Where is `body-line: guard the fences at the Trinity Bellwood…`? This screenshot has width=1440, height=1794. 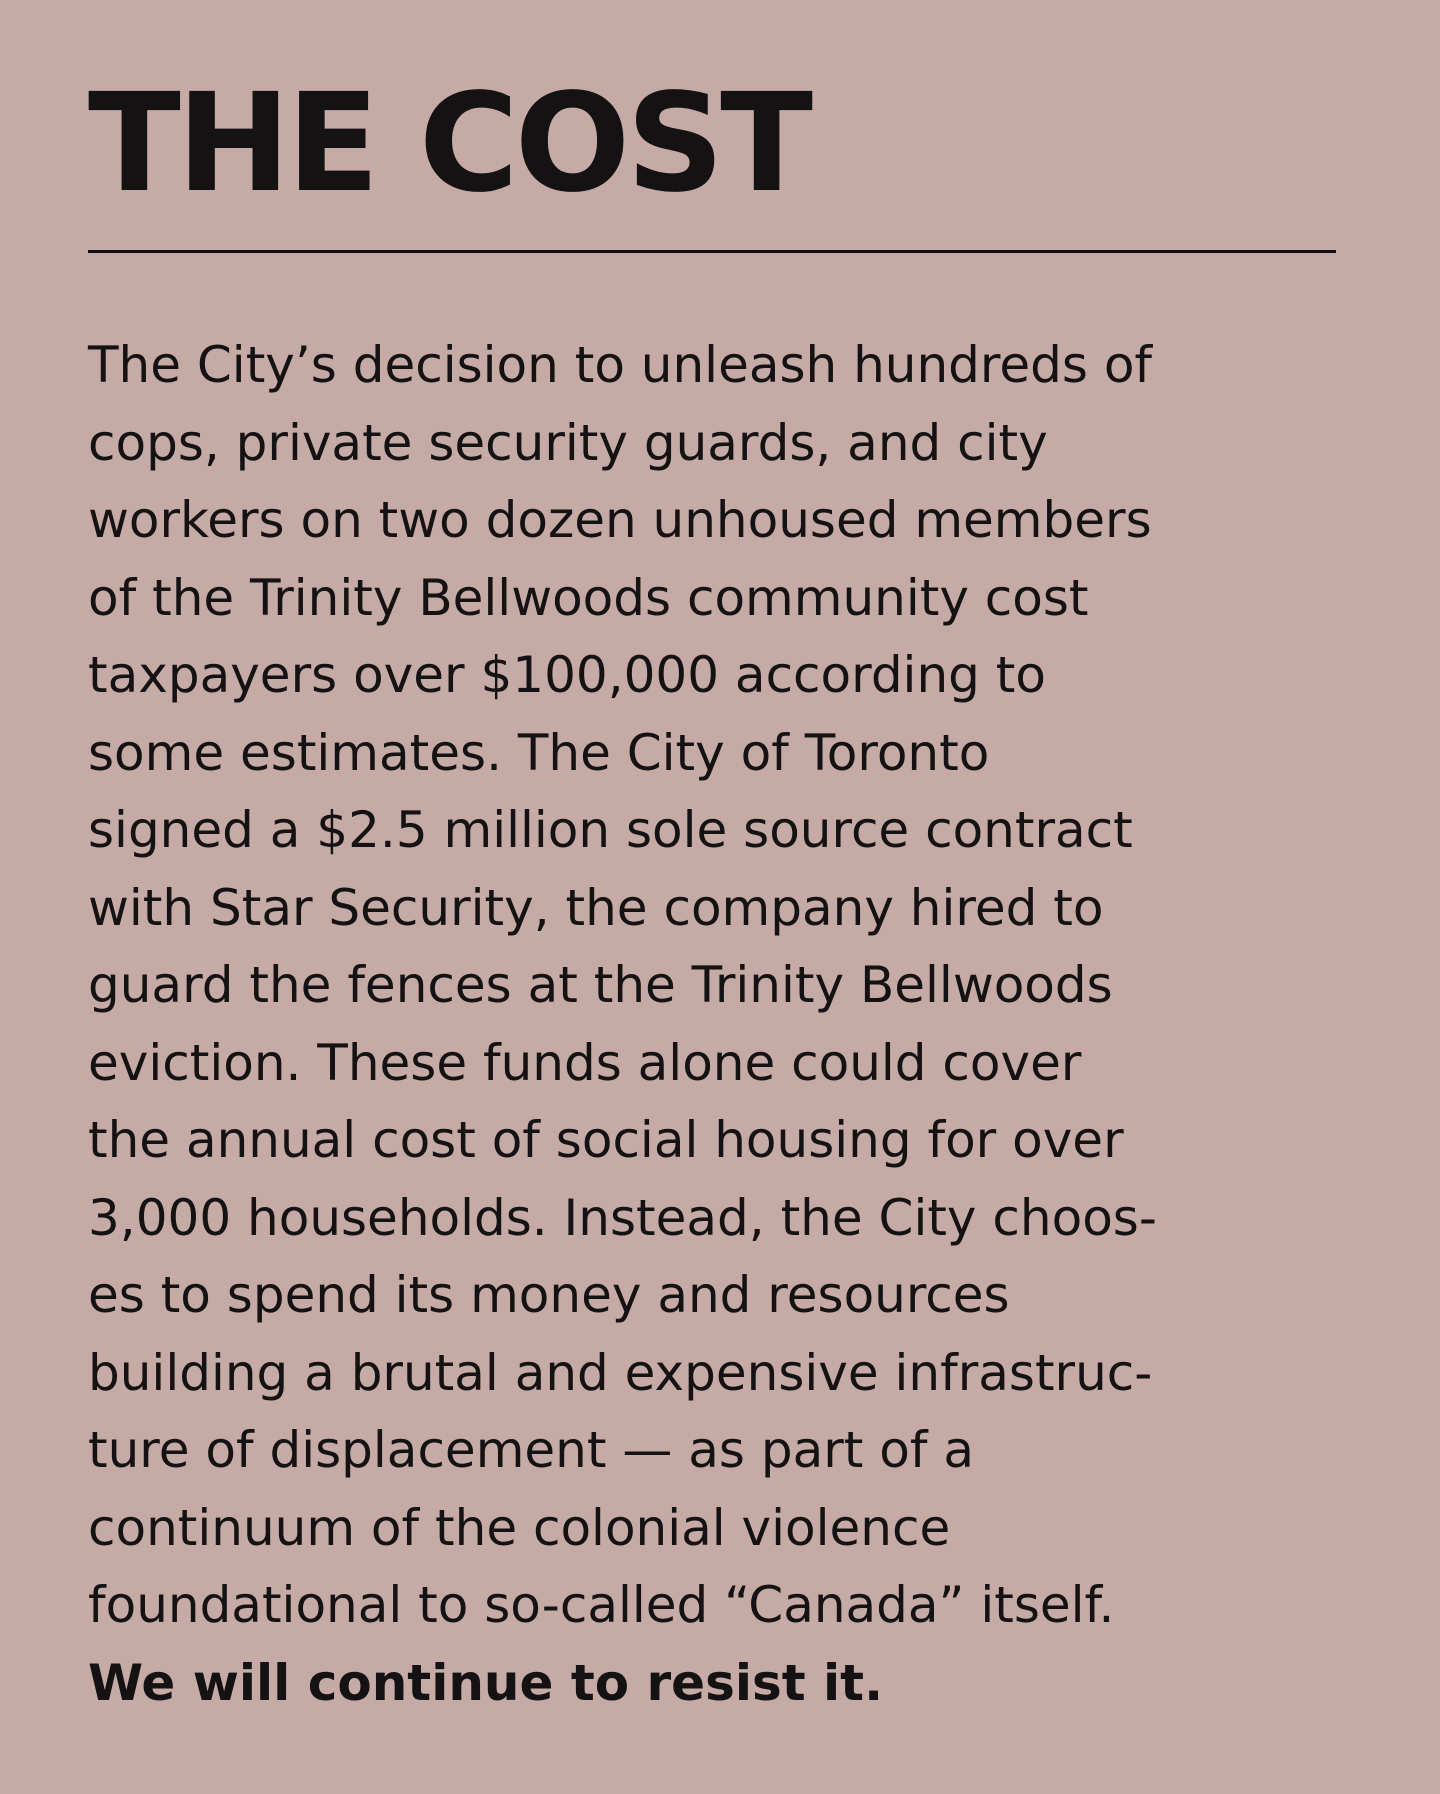
body-line: guard the fences at the Trinity Bellwood… is located at coordinates (600, 985).